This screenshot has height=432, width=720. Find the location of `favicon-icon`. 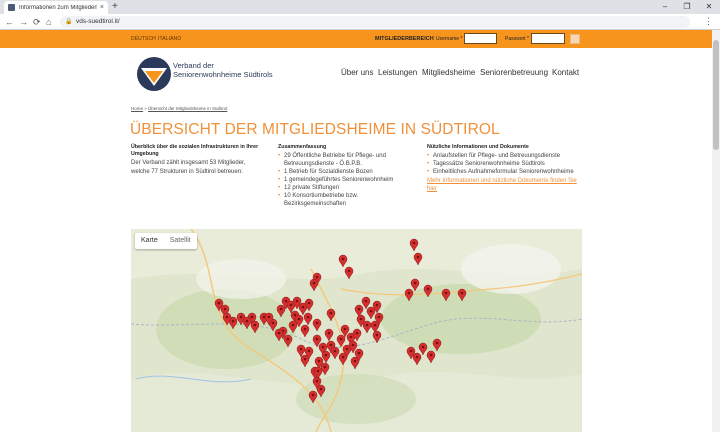

favicon-icon is located at coordinates (11, 7).